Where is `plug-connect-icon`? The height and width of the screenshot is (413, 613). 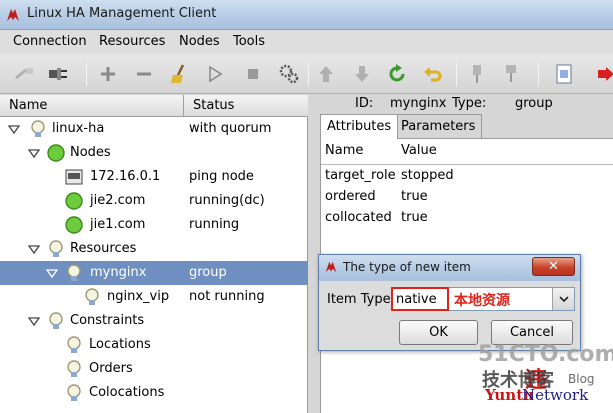
plug-connect-icon is located at coordinates (58, 74).